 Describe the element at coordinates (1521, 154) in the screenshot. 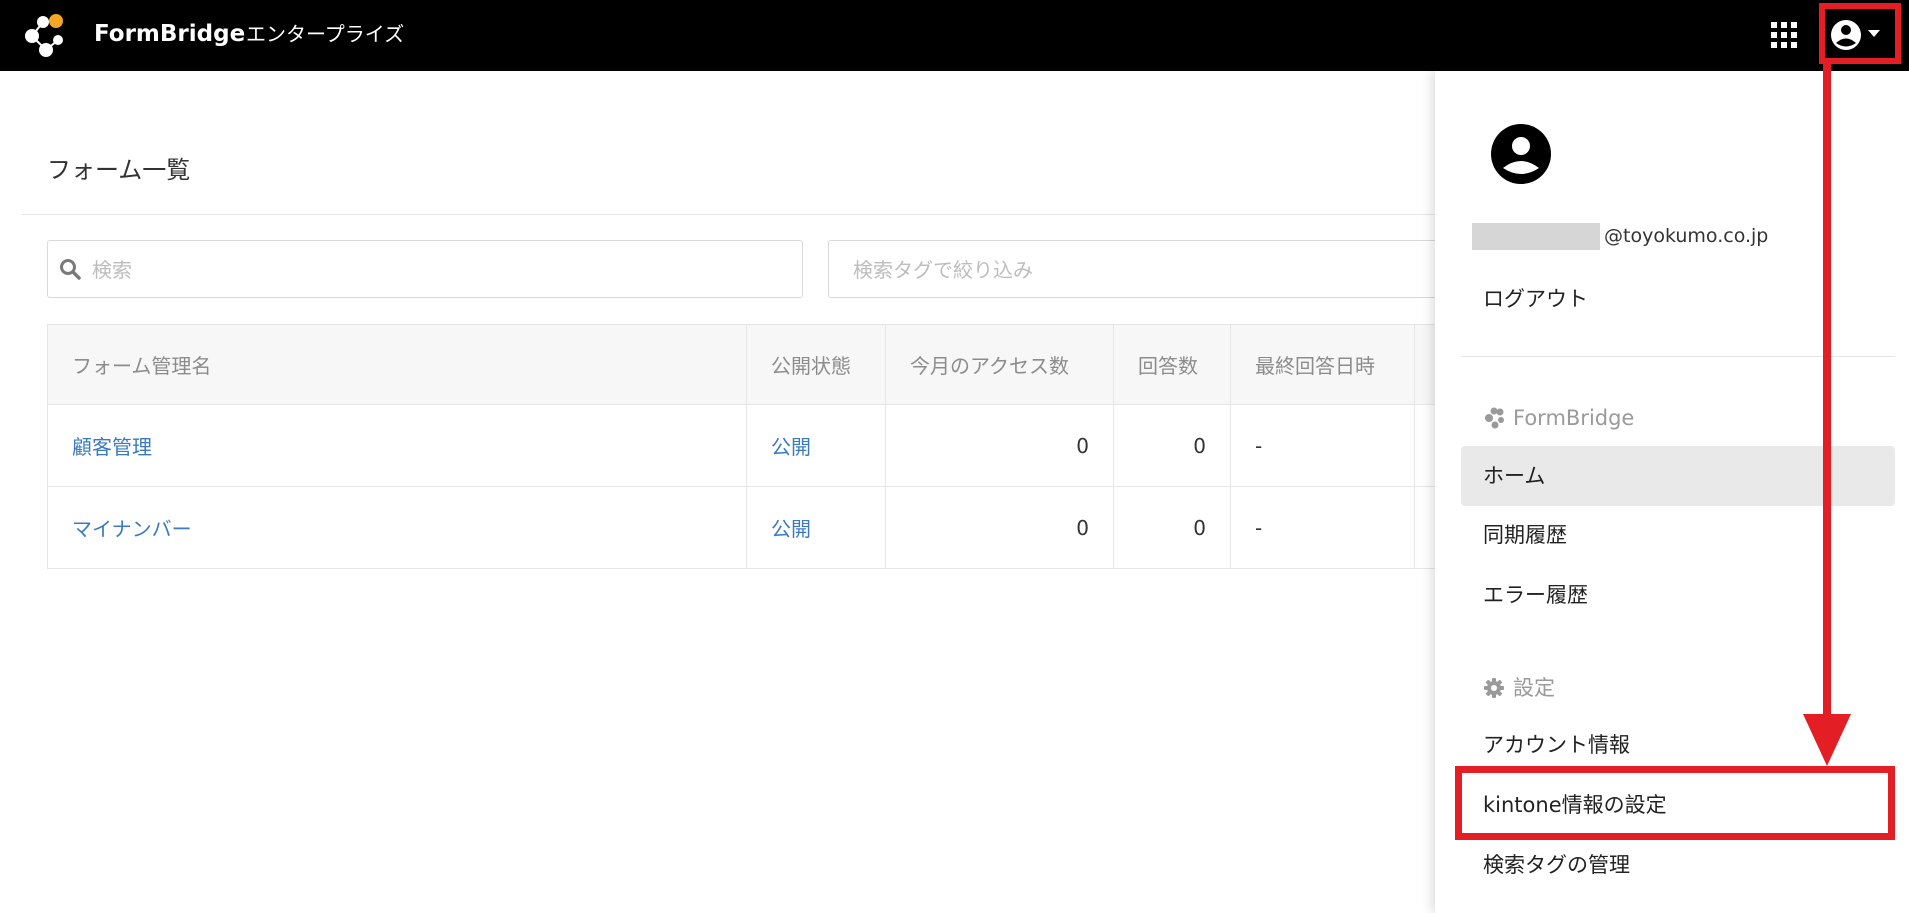

I see `account-circle-icon` at that location.